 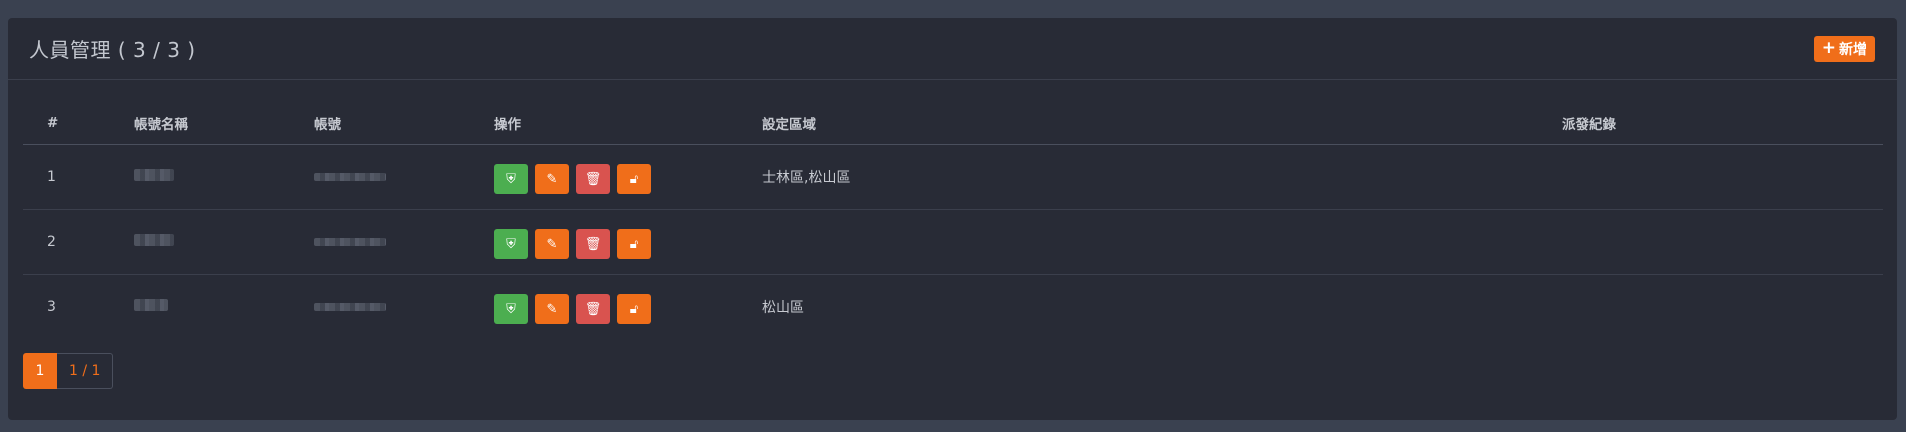 I want to click on col-actions: 操作, so click(x=627, y=123).